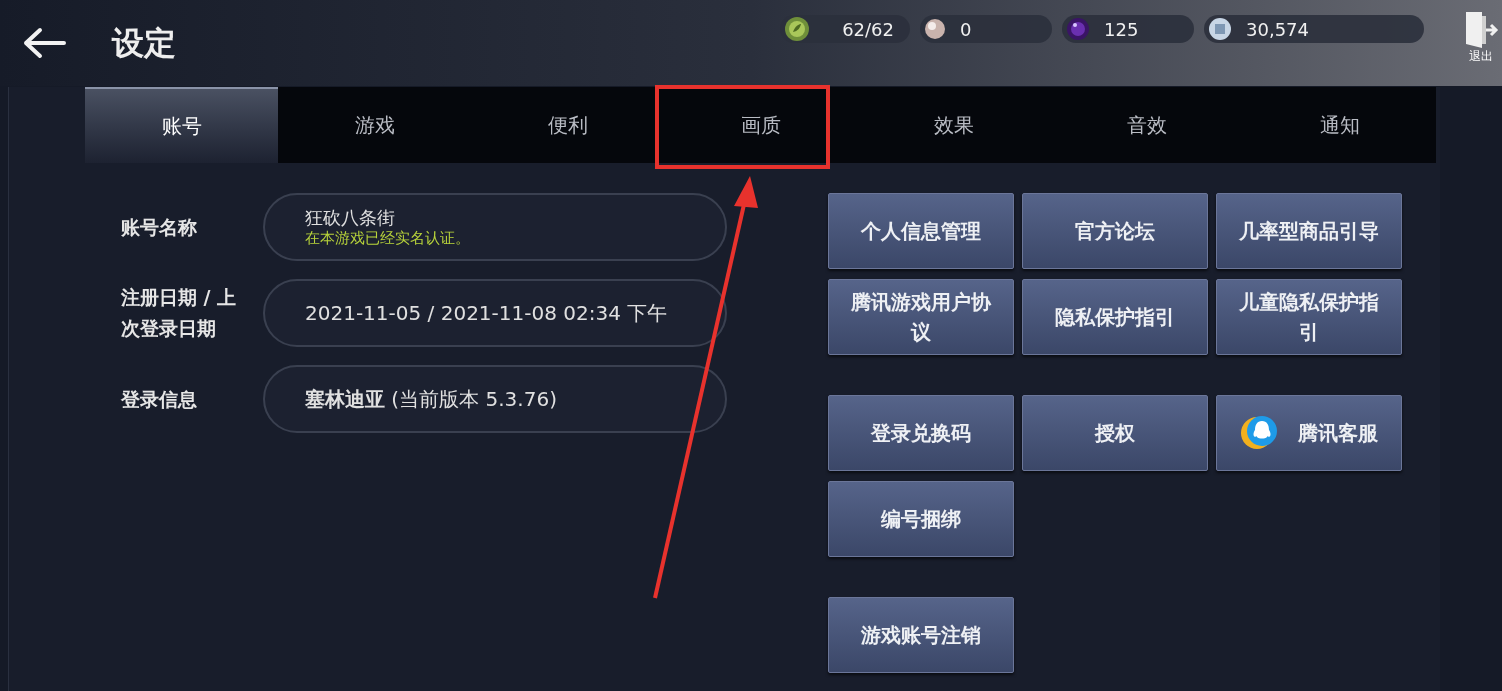  Describe the element at coordinates (953, 125) in the screenshot. I see `tab: 效果` at that location.